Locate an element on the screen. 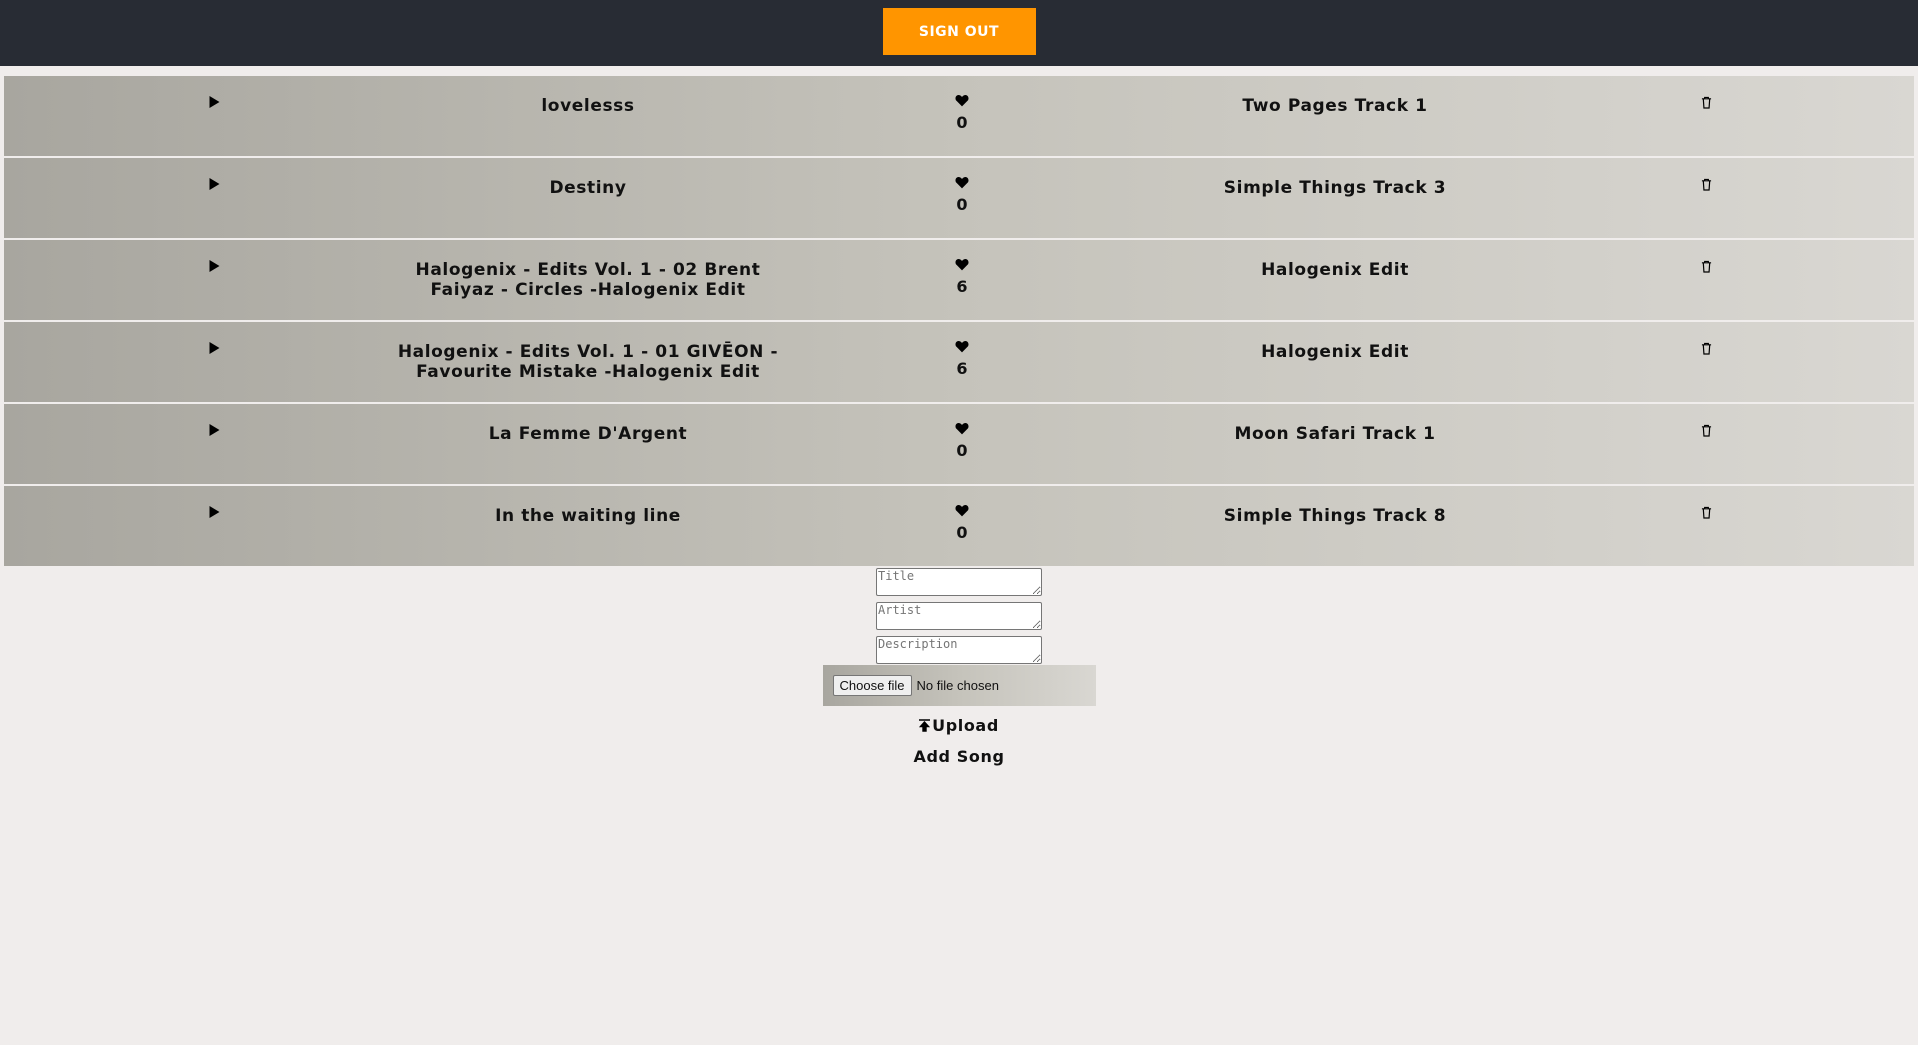  song-row: La Femme D'Argent 0 Moon Safari Track 1 is located at coordinates (959, 444).